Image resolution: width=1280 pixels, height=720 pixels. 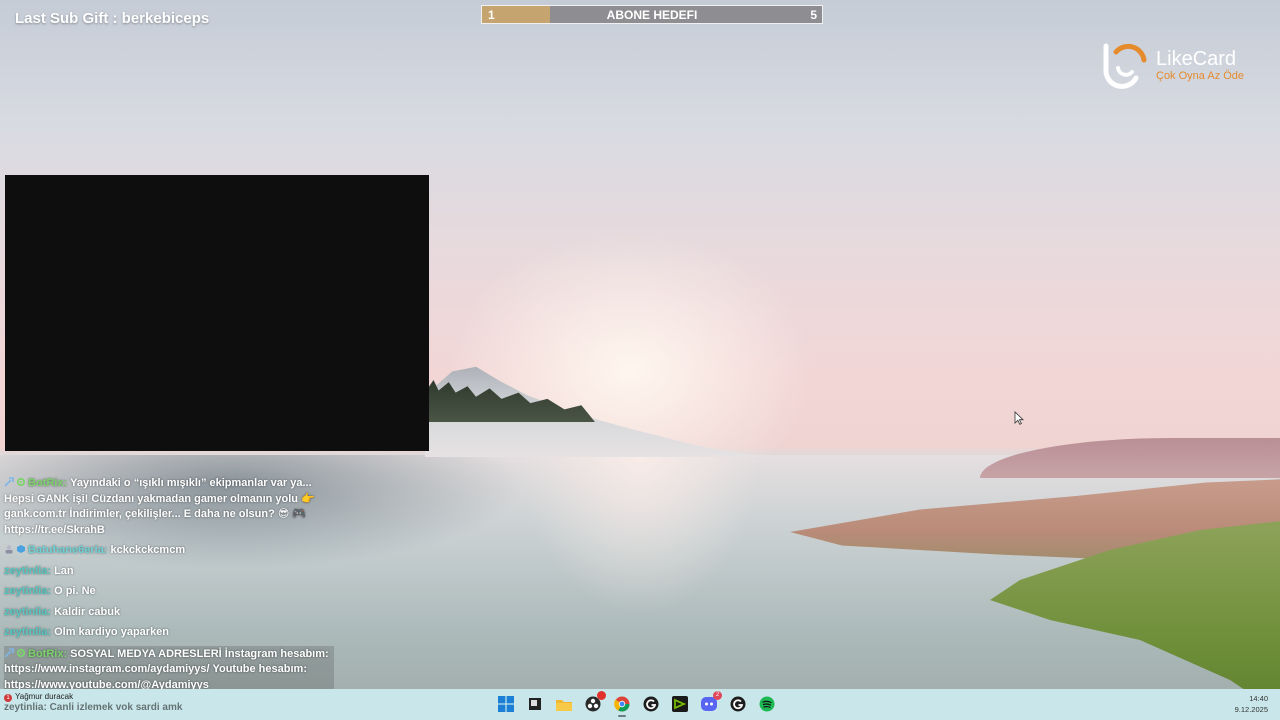 What do you see at coordinates (506, 704) in the screenshot?
I see `windows-start-icon` at bounding box center [506, 704].